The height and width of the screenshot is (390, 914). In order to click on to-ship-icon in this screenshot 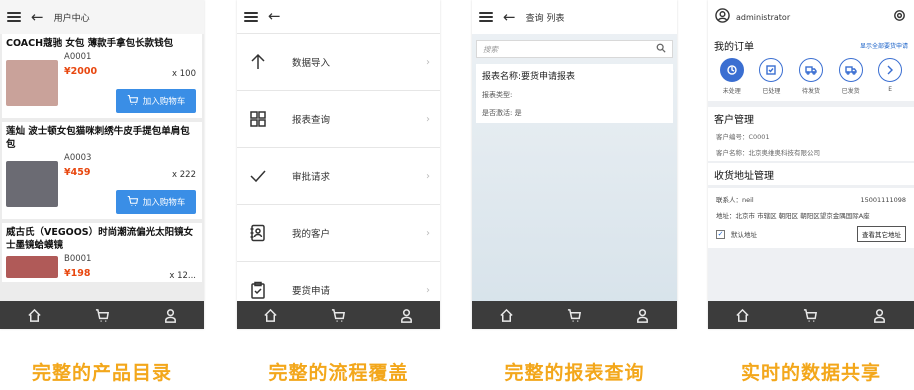, I will do `click(810, 70)`.